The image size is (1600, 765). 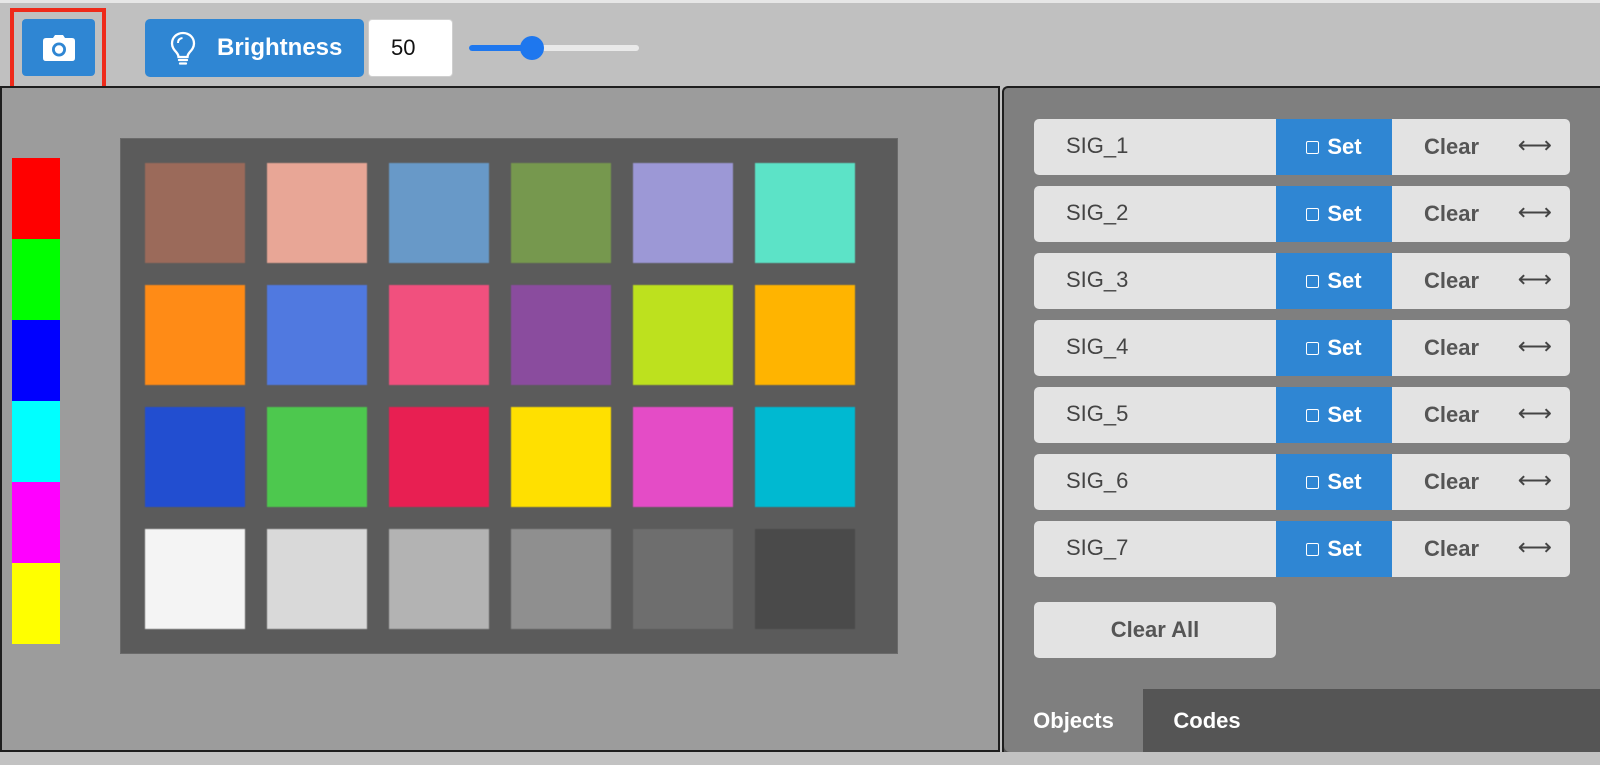 I want to click on toolbar: Brightness, so click(x=800, y=45).